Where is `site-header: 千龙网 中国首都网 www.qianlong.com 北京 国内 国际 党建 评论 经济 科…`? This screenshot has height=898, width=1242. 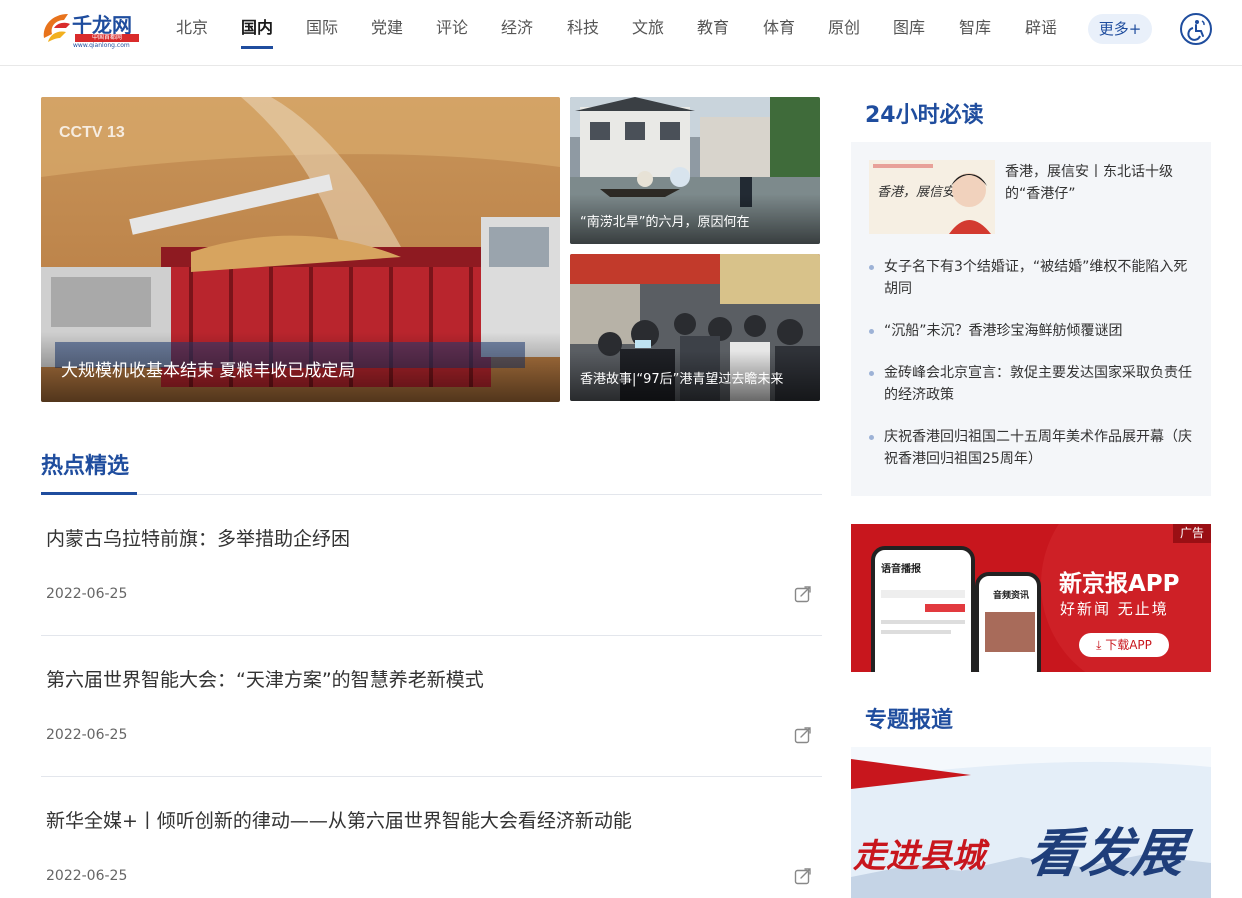 site-header: 千龙网 中国首都网 www.qianlong.com 北京 国内 国际 党建 评论 经济 科… is located at coordinates (621, 33).